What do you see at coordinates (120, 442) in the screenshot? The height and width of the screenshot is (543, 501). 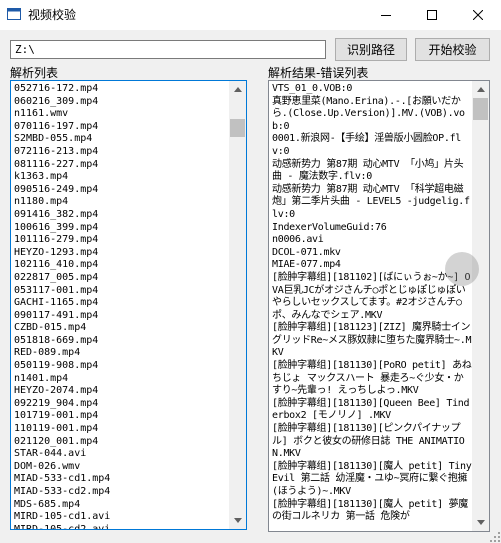 I see `list-item: 021120_001.mp4` at bounding box center [120, 442].